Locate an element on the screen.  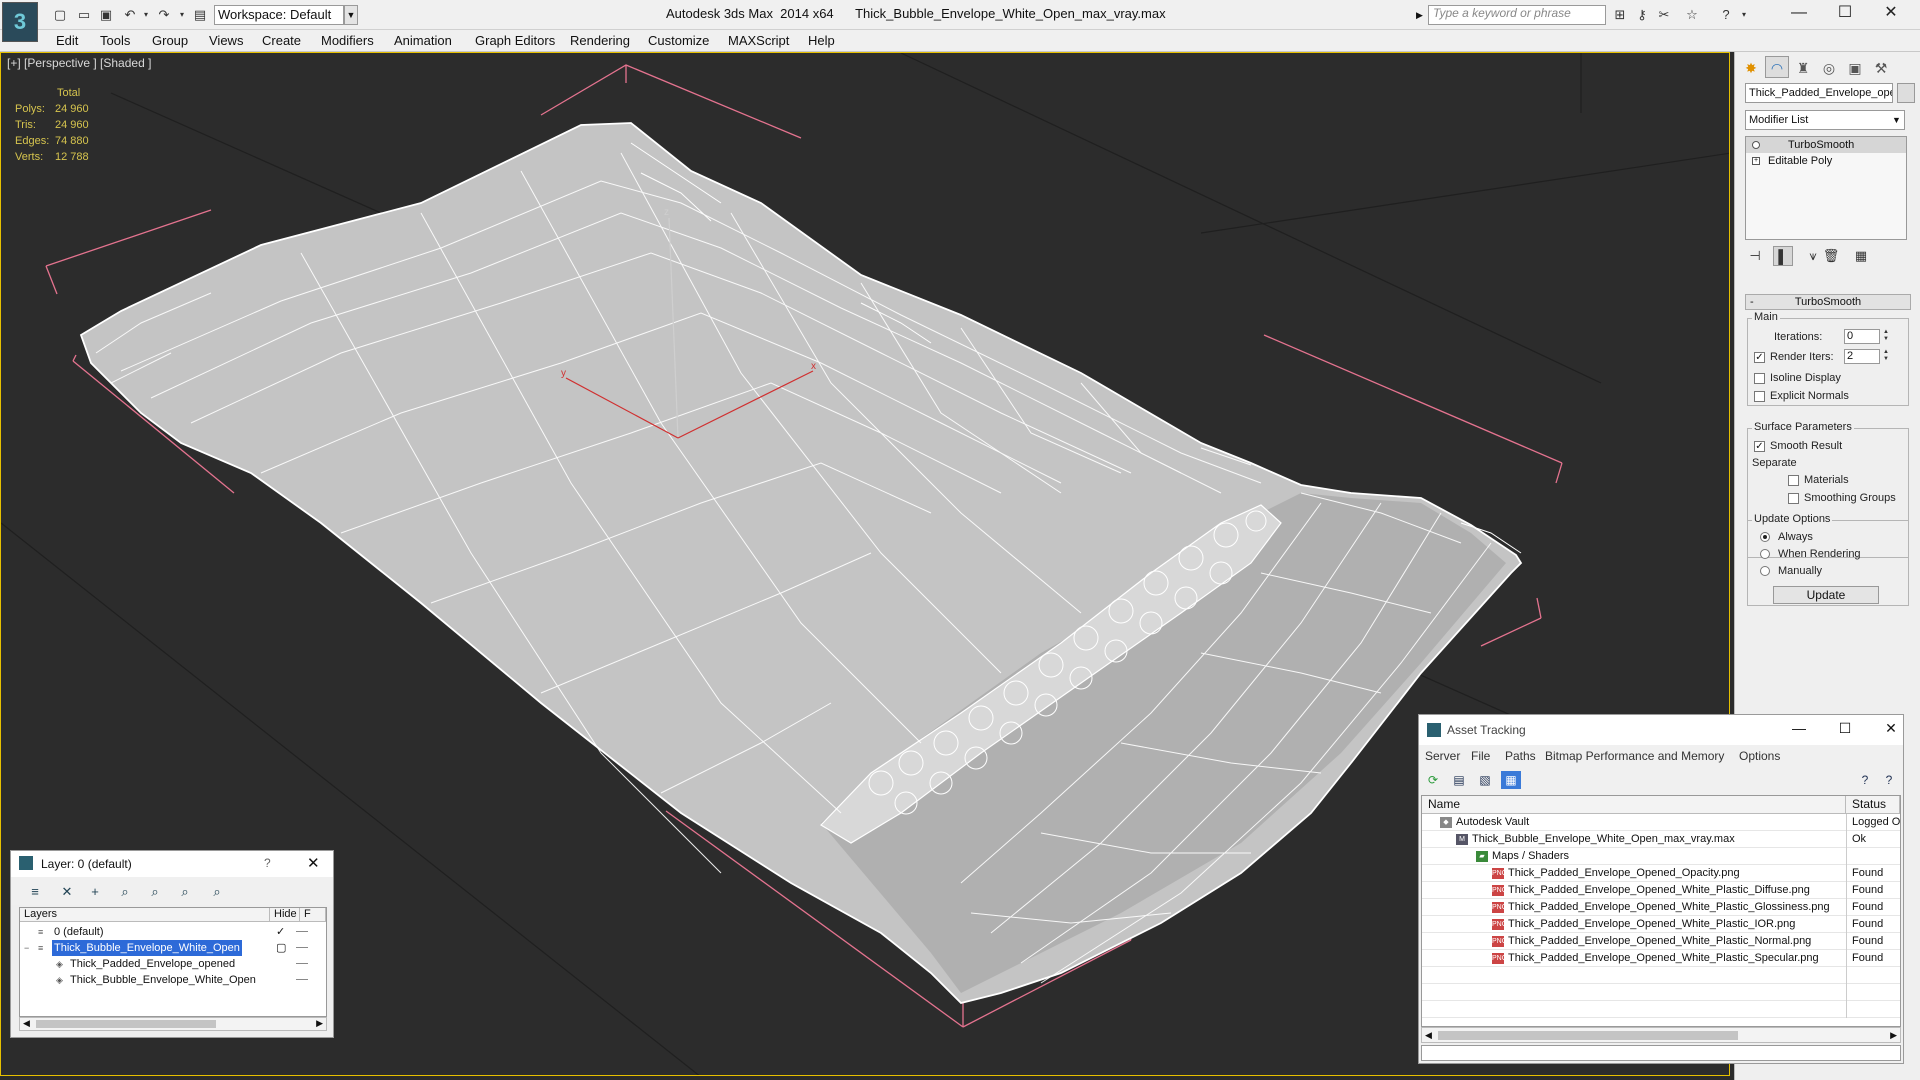
asset-row-maps-folder: ▰ Maps / Shaders is located at coordinates (1661, 856).